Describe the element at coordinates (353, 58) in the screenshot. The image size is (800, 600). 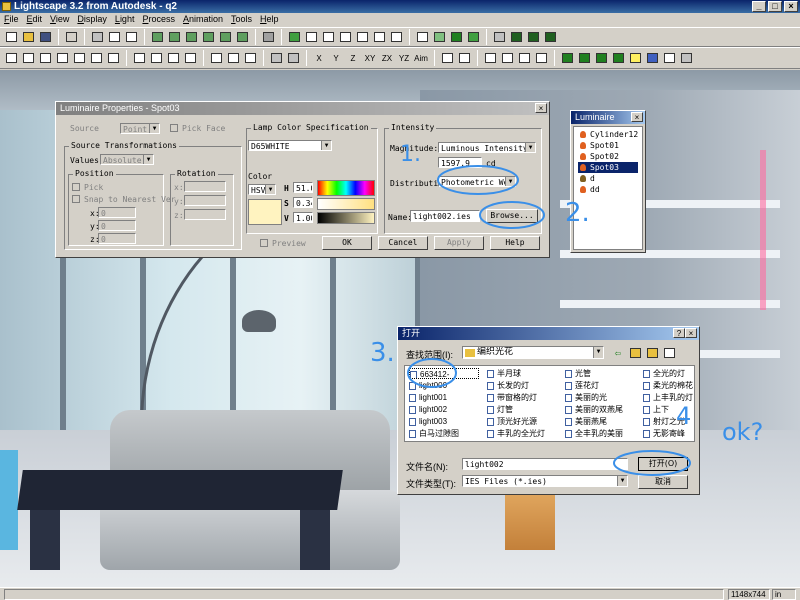
I see `axis-z-button: Z` at that location.